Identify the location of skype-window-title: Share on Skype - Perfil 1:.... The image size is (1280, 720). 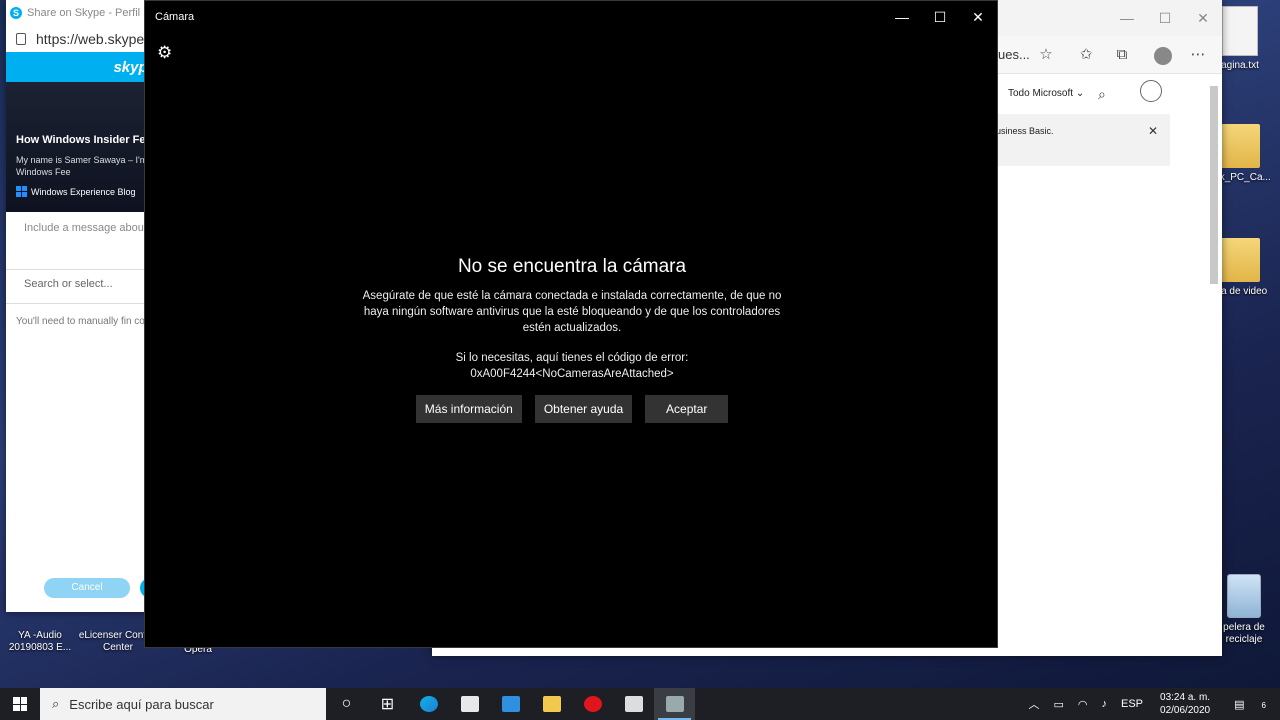
(94, 13).